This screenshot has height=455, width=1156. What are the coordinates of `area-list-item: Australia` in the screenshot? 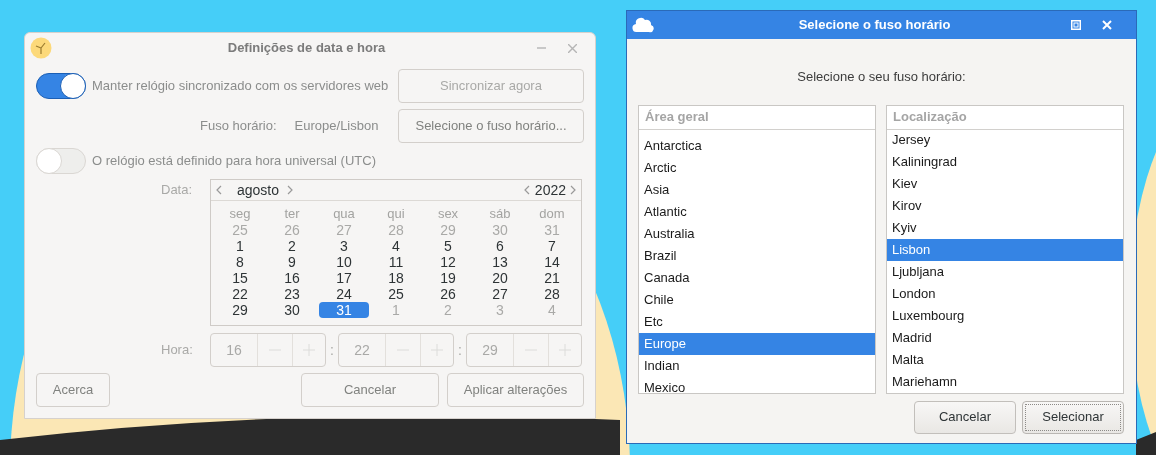 It's located at (757, 233).